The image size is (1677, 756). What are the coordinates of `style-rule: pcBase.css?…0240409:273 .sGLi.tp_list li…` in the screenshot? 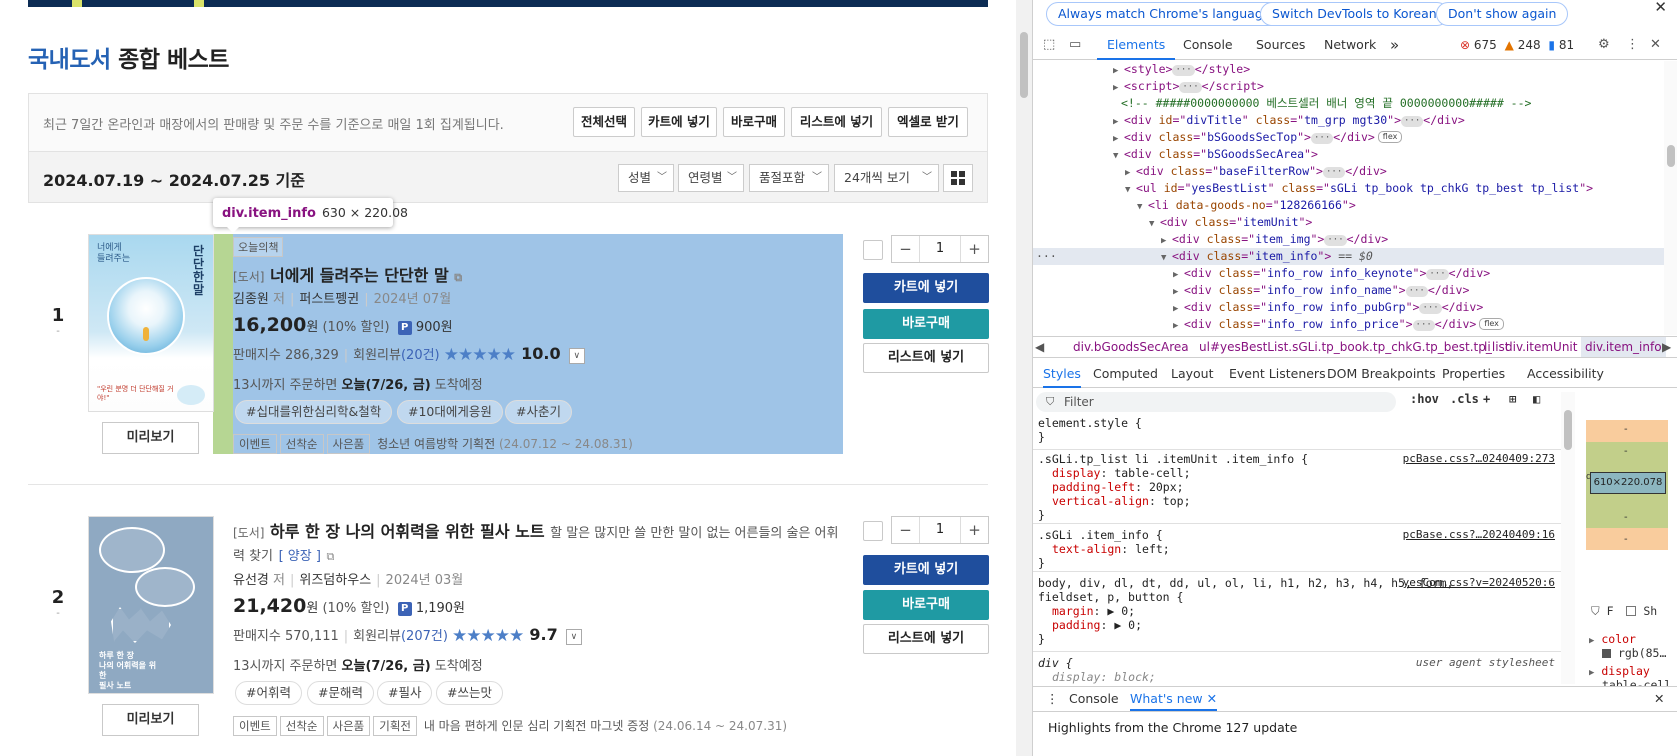 It's located at (1297, 488).